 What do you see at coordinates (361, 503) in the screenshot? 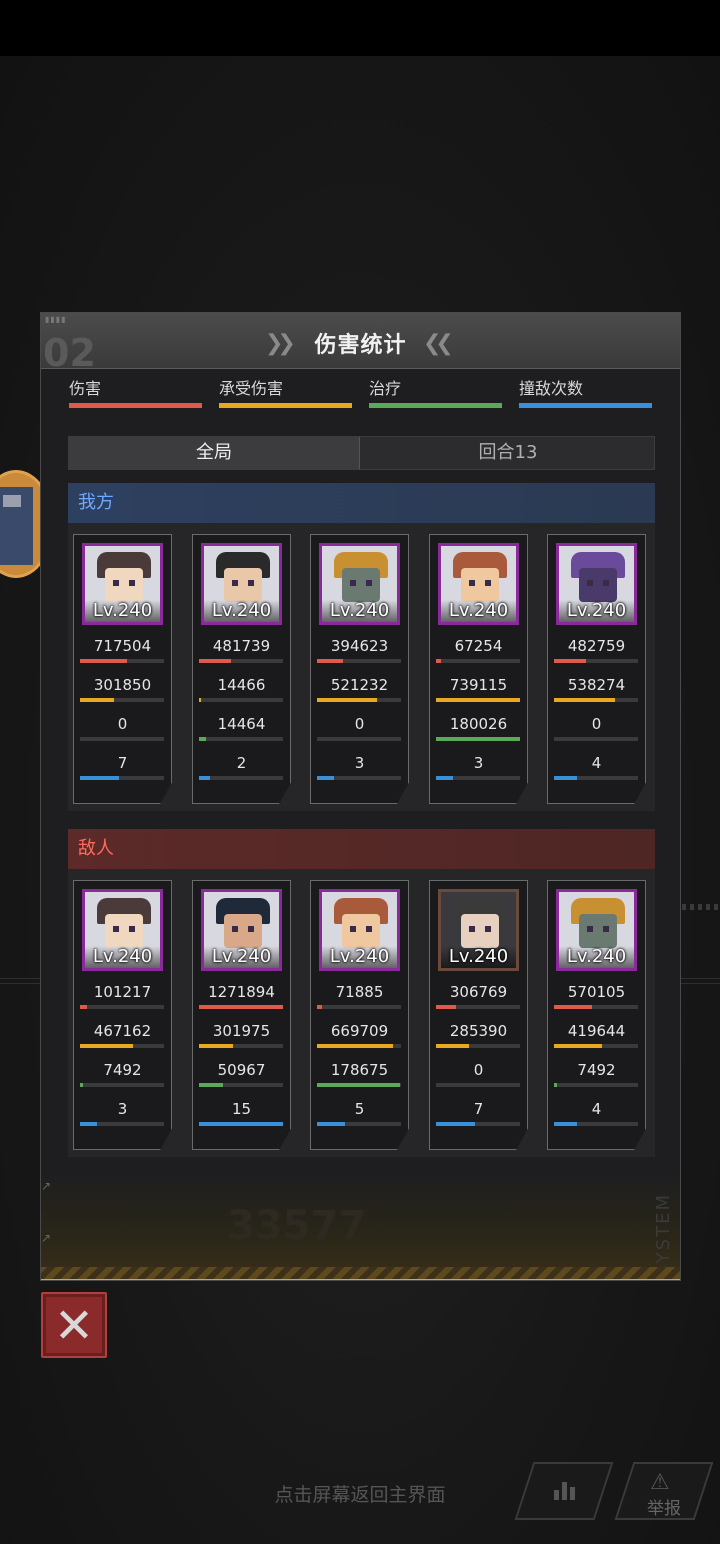
I see `section-ours-title: 我方` at bounding box center [361, 503].